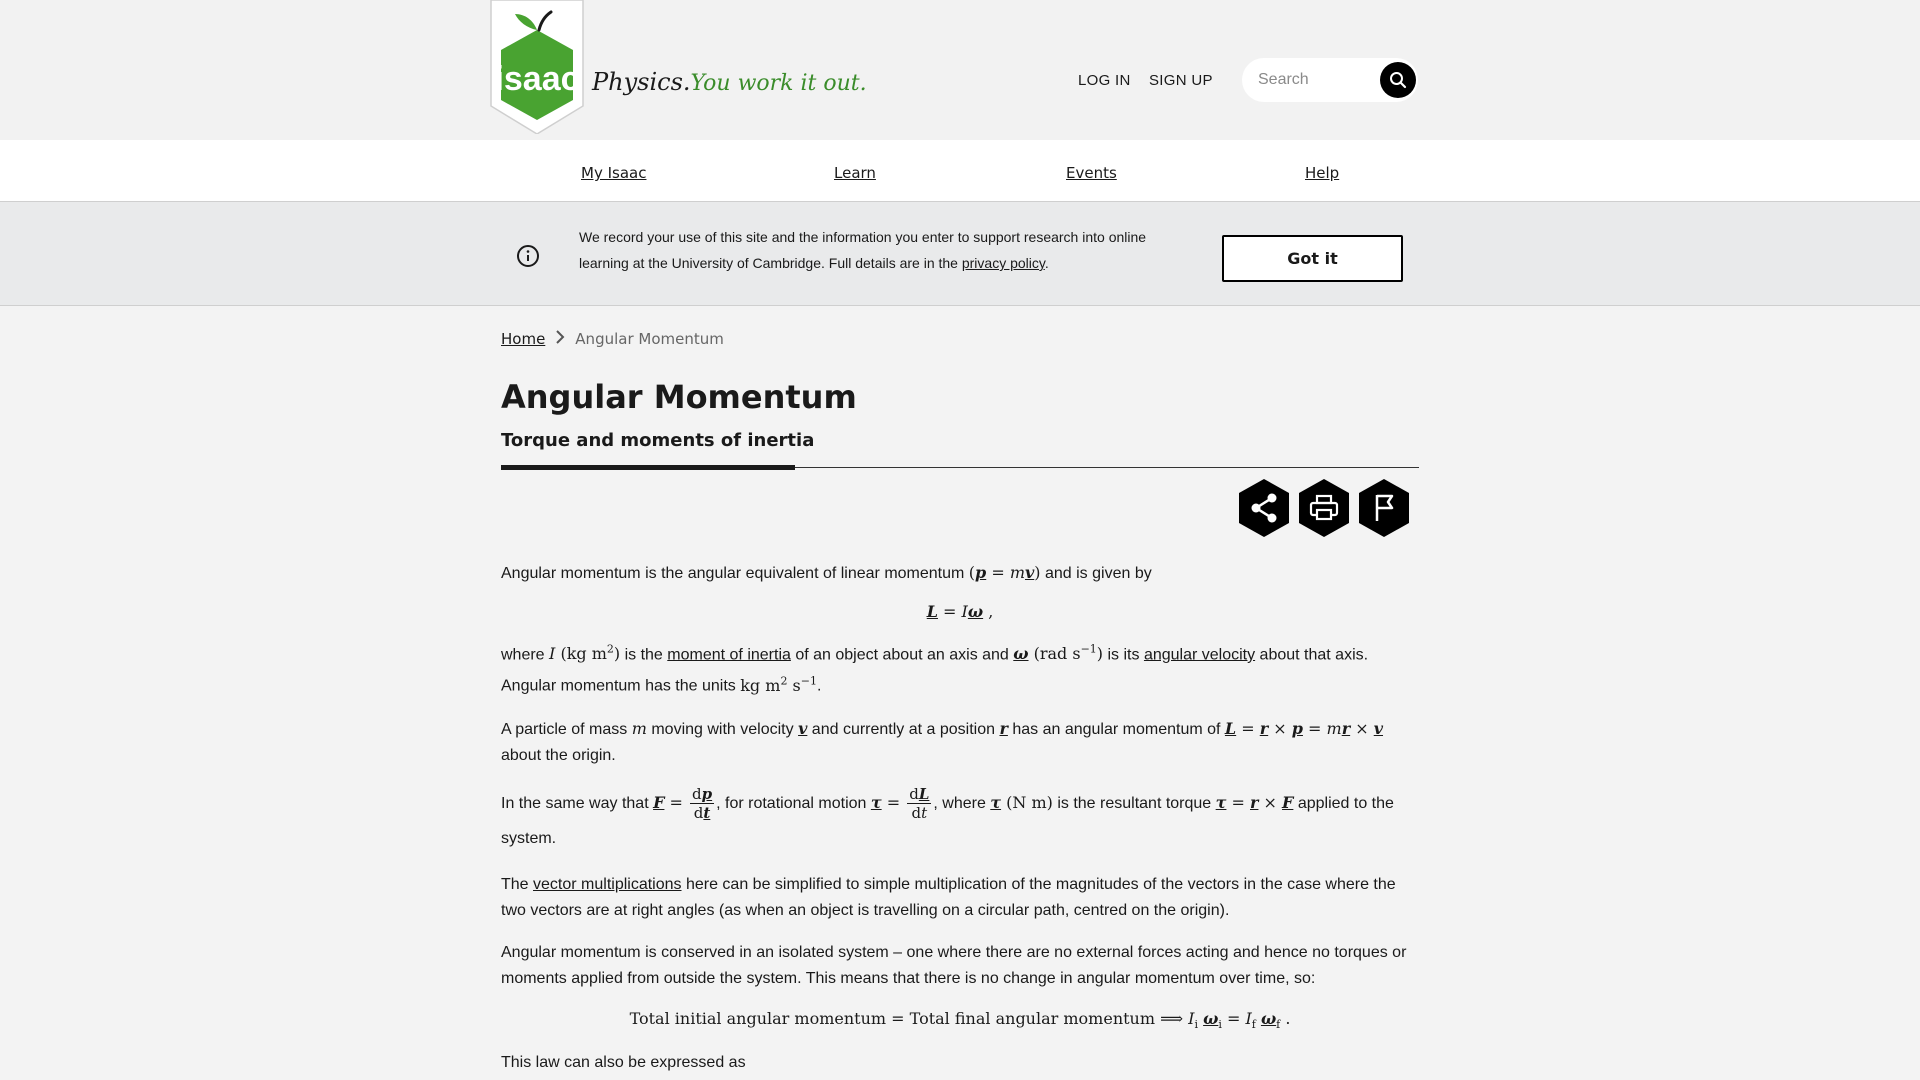  Describe the element at coordinates (758, 1018) in the screenshot. I see `eq-text-initial: Total initial angular momentum` at that location.